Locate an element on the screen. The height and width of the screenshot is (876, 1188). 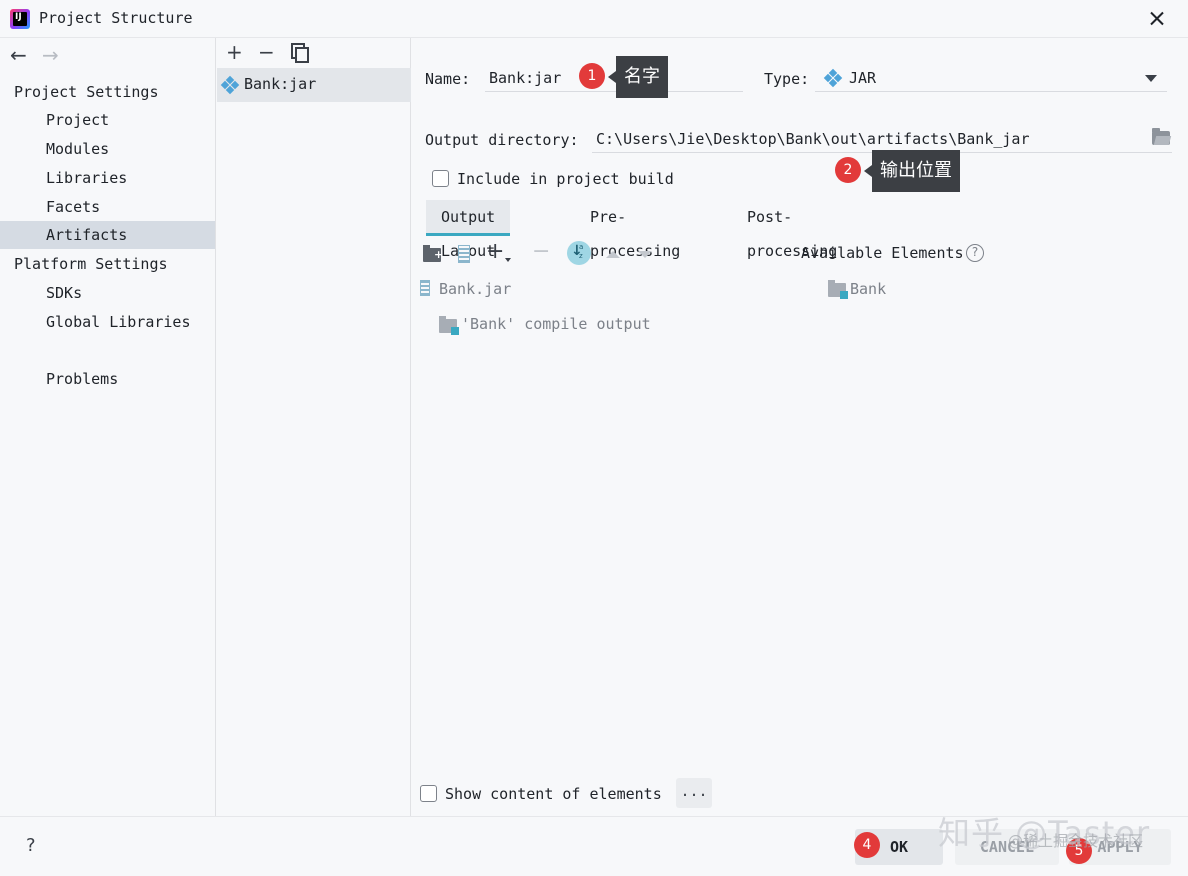
remove-element-icon: − is located at coordinates (541, 252).